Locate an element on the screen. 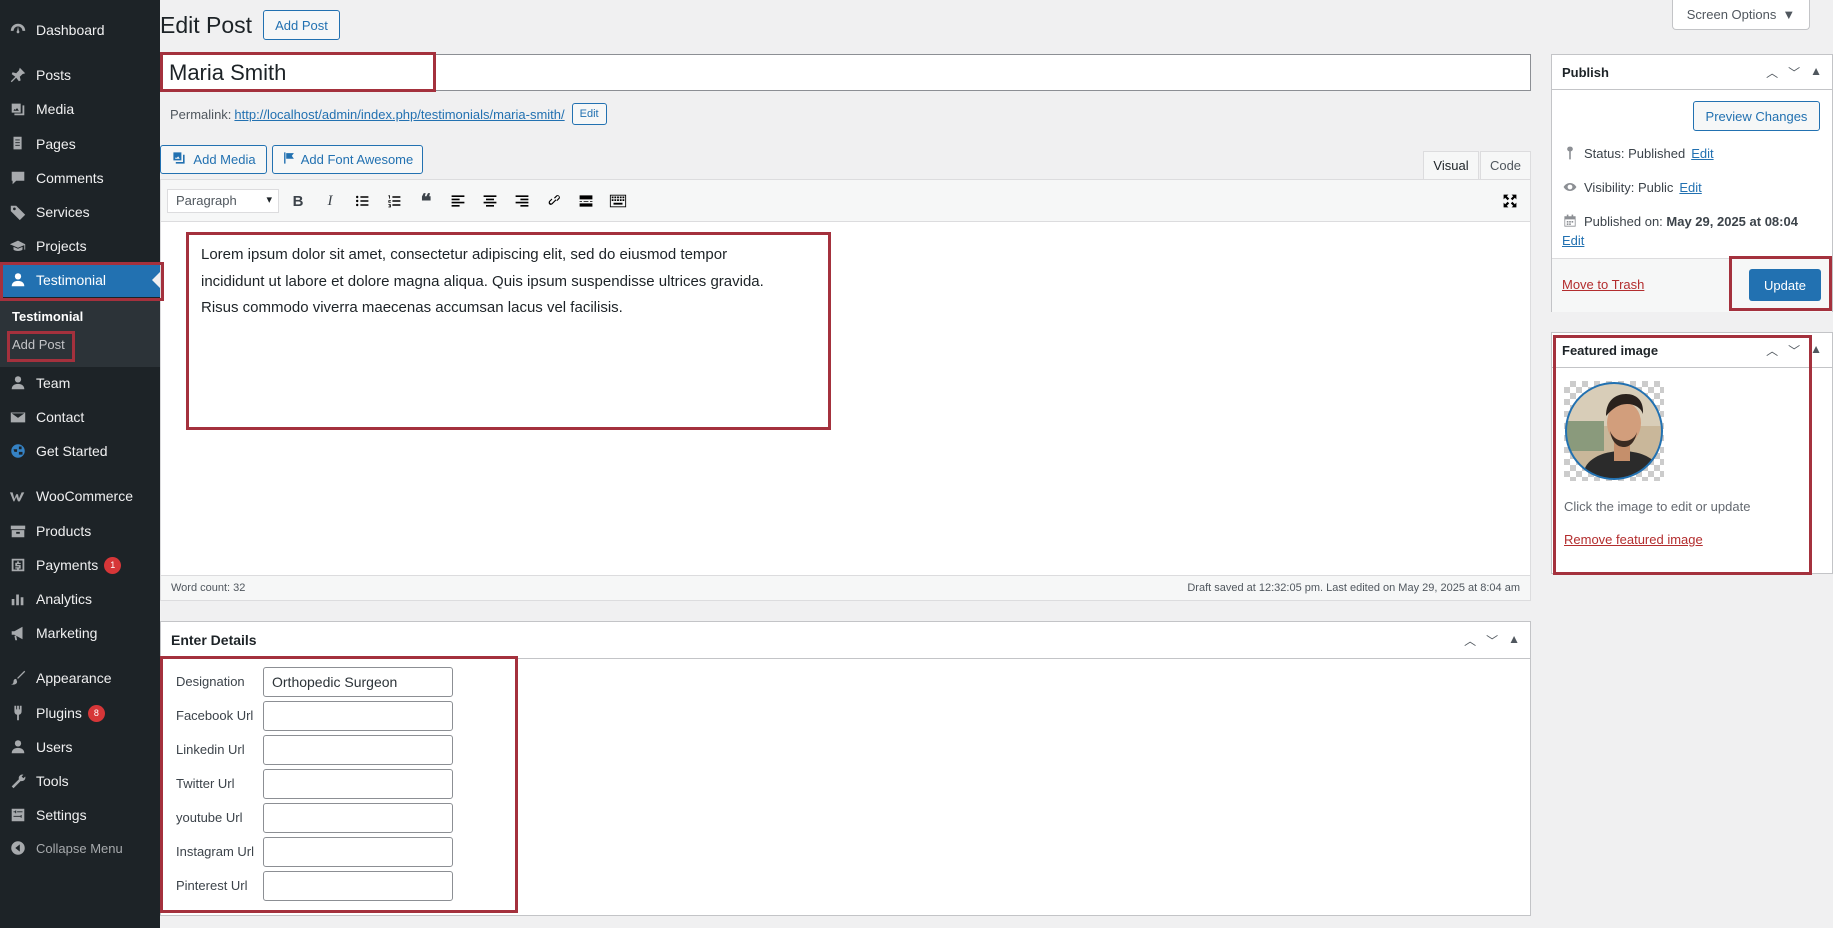  sidebar-item-tools: Tools is located at coordinates (80, 781).